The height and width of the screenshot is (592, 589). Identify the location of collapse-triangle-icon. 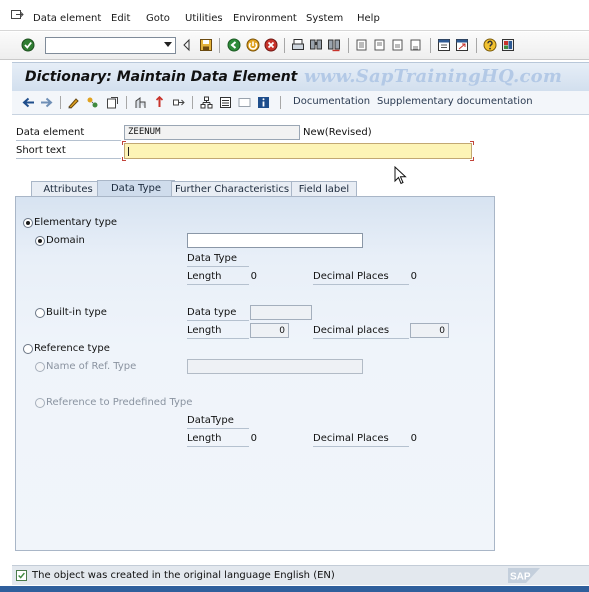
(187, 45).